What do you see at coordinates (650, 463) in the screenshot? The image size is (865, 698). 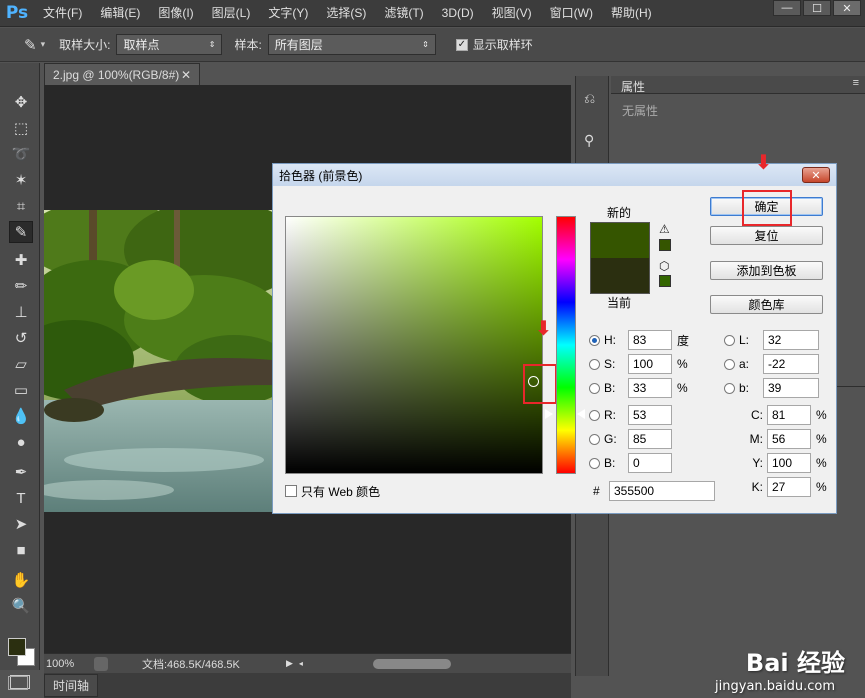 I see `blue-input: 0` at bounding box center [650, 463].